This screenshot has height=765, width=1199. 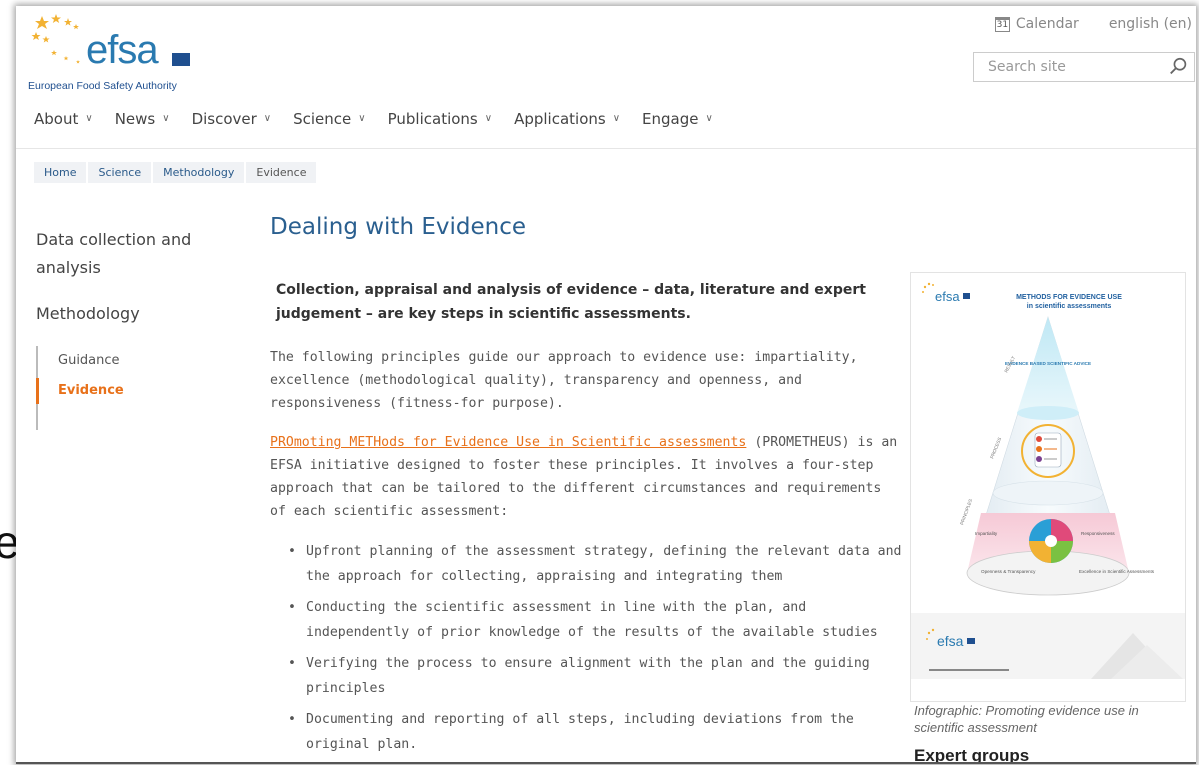 What do you see at coordinates (1071, 67) in the screenshot?
I see `search-input` at bounding box center [1071, 67].